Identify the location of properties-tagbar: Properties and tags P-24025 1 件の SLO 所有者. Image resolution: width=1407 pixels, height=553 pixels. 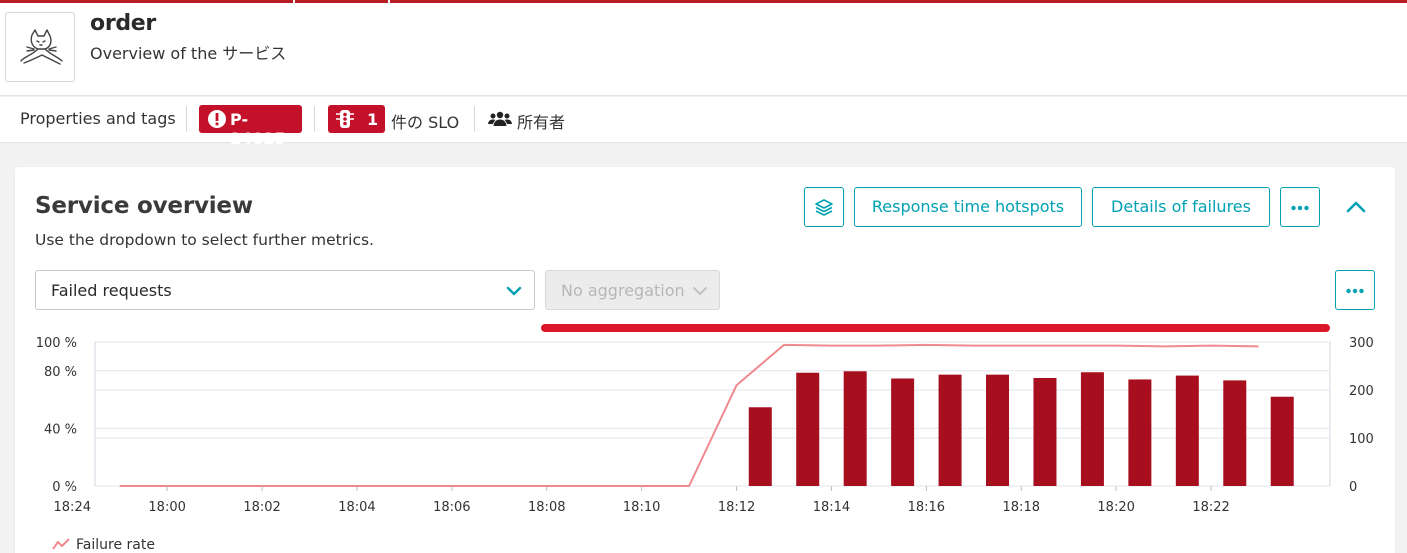
(703, 122).